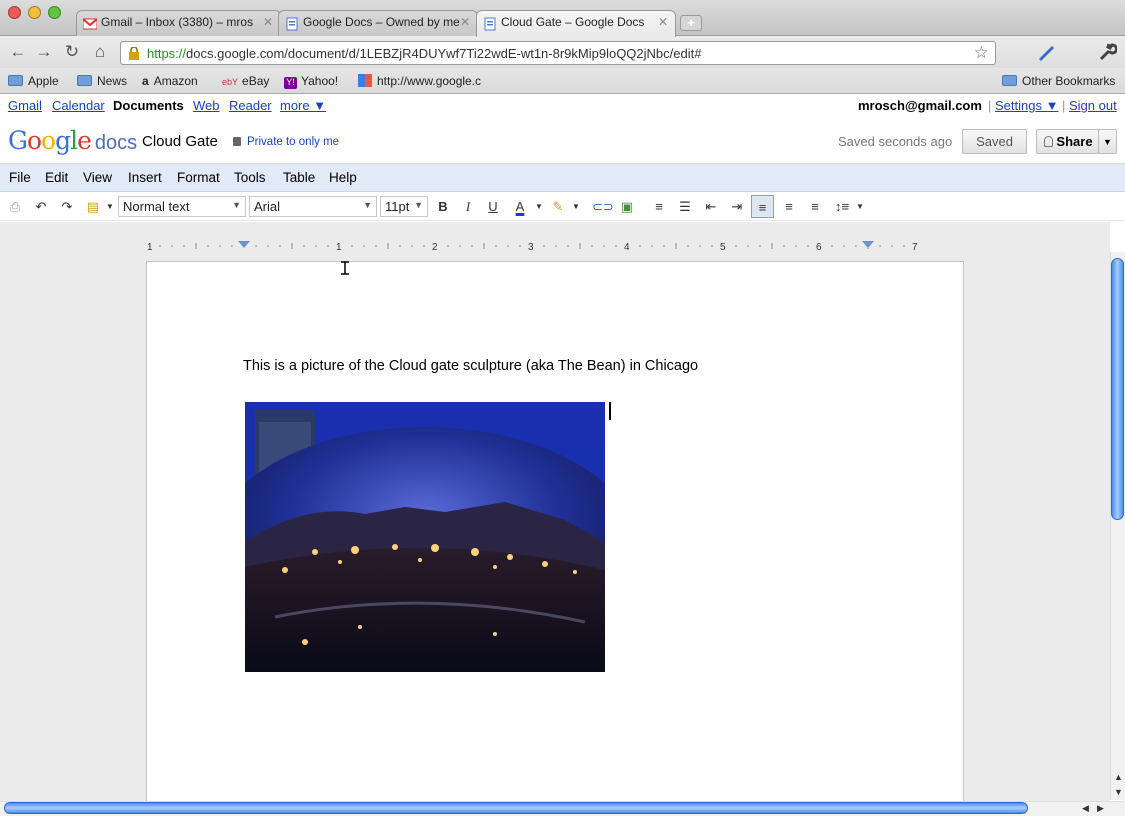 The height and width of the screenshot is (816, 1125). What do you see at coordinates (250, 177) in the screenshot?
I see `menu-tools: Tools` at bounding box center [250, 177].